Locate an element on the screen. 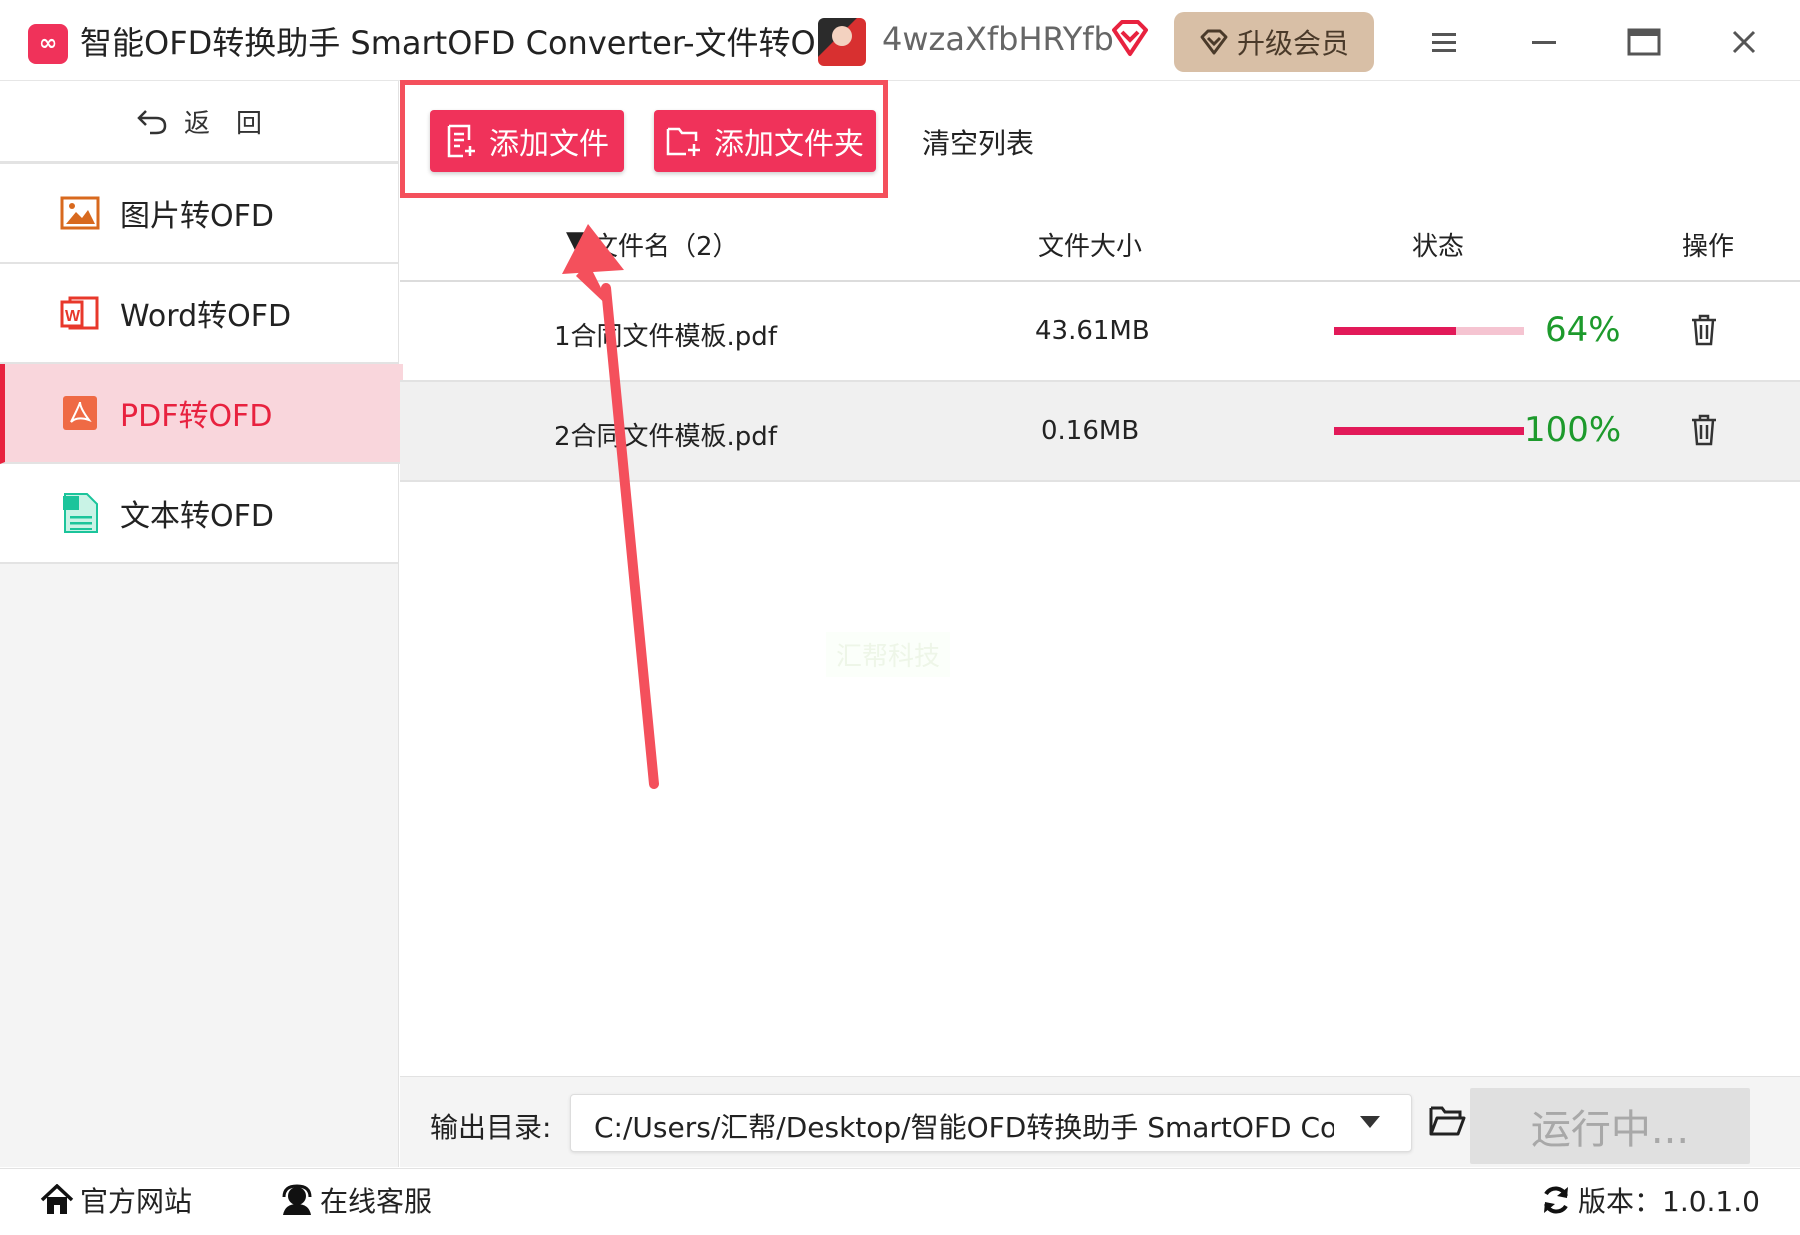 This screenshot has height=1235, width=1800. sidebar-item-label: 图片转OFD is located at coordinates (197, 216).